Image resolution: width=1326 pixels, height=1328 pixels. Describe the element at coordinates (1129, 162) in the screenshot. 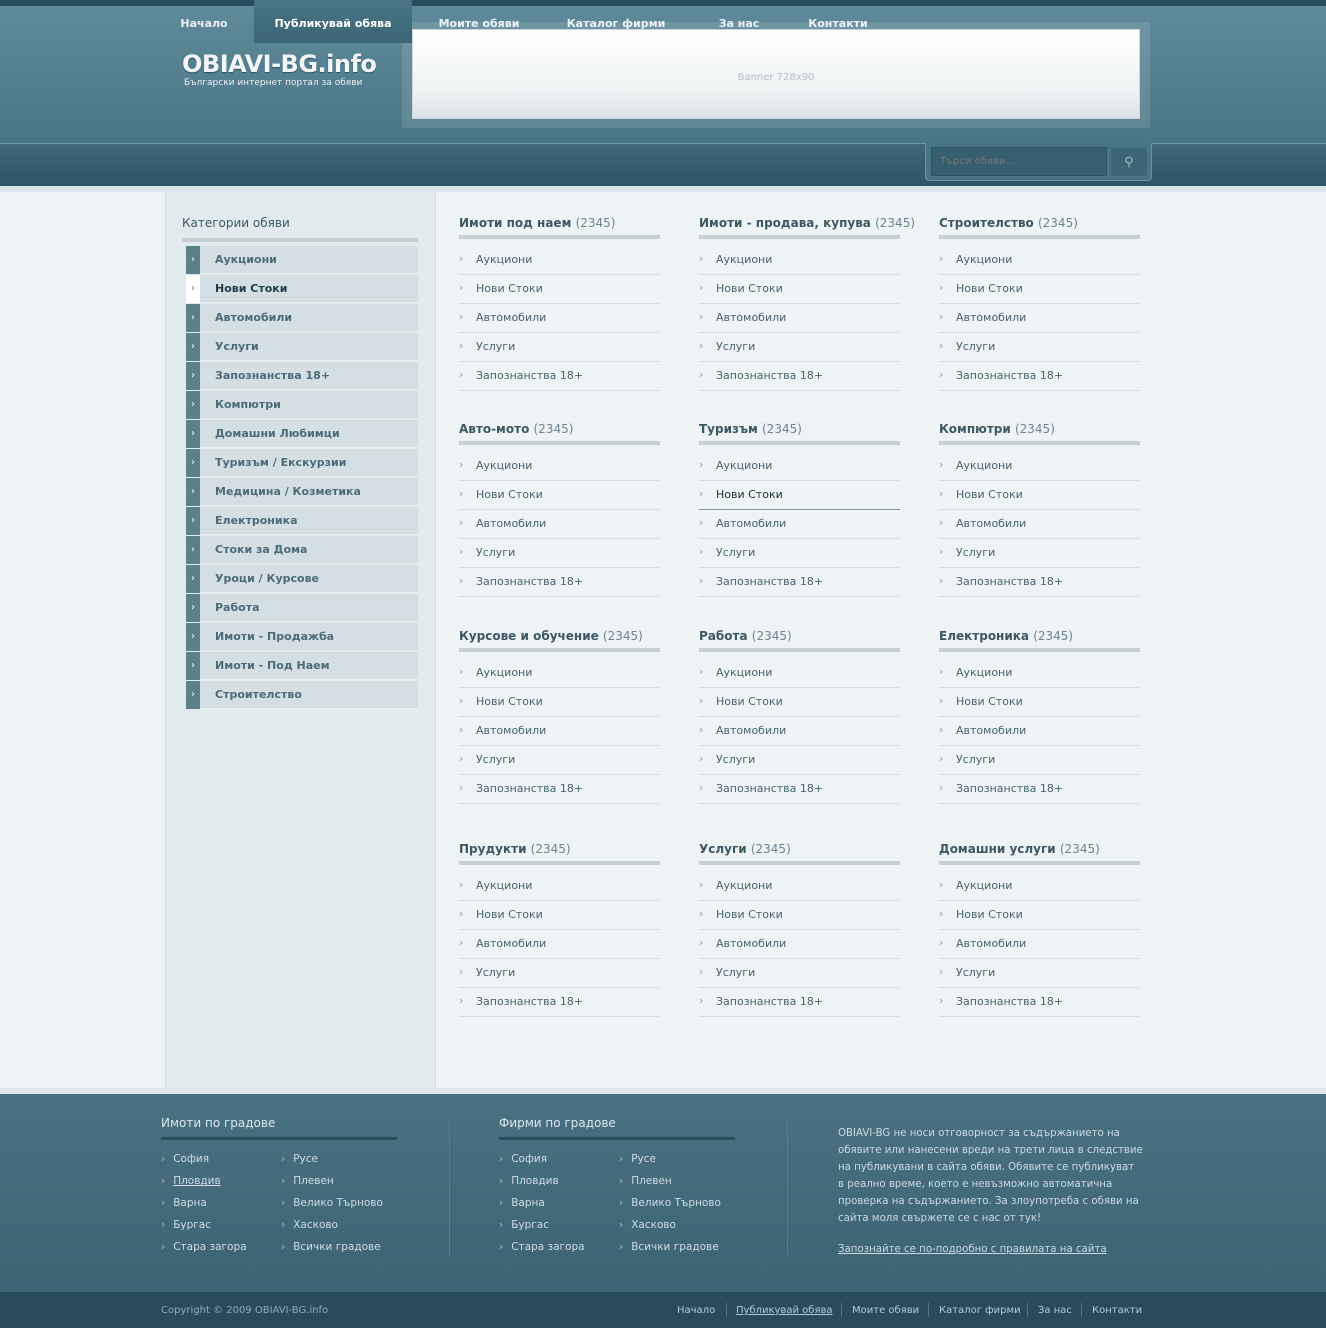

I see `search-button: ⚲` at that location.